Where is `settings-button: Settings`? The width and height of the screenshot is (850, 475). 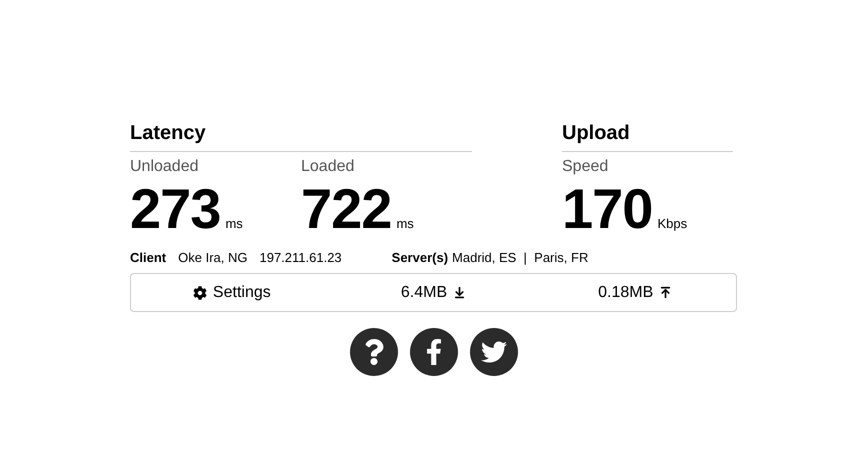 settings-button: Settings is located at coordinates (231, 293).